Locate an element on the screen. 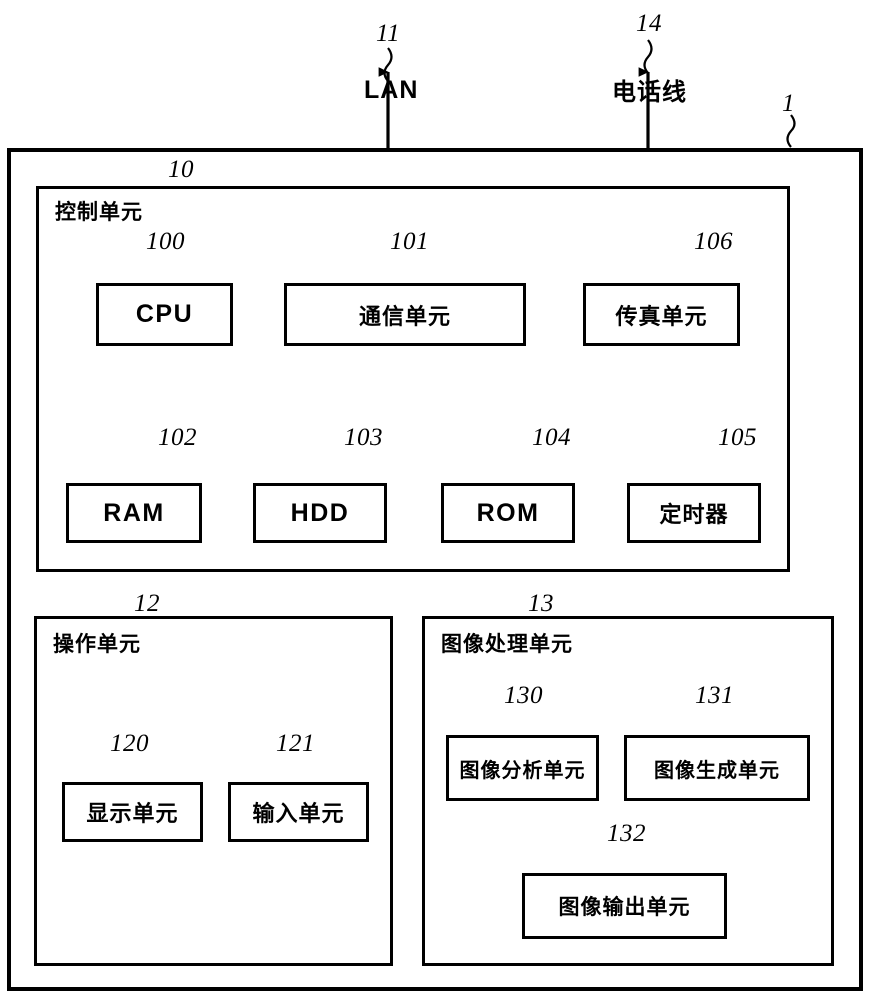 The image size is (871, 1000). block-display-unit: 显示单元 is located at coordinates (132, 812).